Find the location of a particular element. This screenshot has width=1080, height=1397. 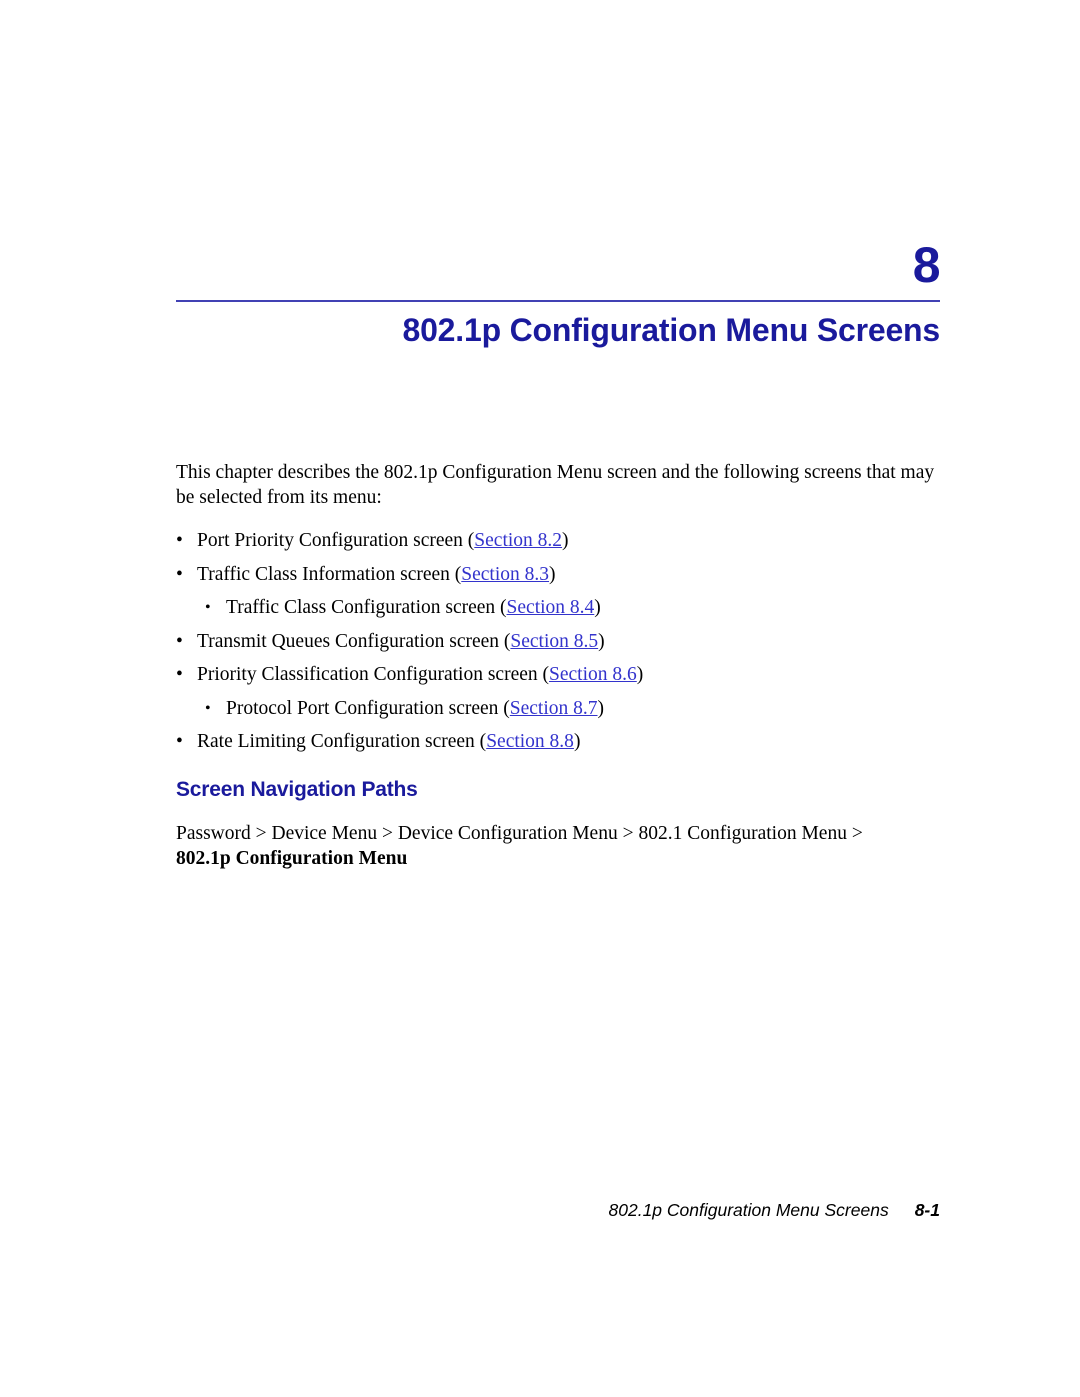

section-link: Section 8.5 is located at coordinates (554, 641).